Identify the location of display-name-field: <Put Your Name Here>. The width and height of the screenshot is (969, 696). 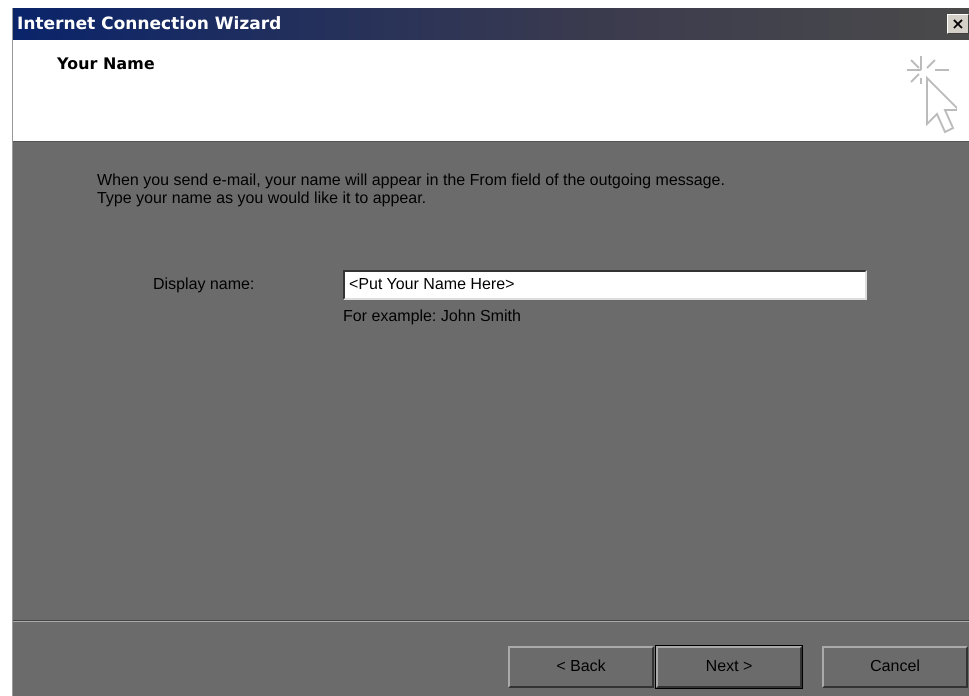
(605, 285).